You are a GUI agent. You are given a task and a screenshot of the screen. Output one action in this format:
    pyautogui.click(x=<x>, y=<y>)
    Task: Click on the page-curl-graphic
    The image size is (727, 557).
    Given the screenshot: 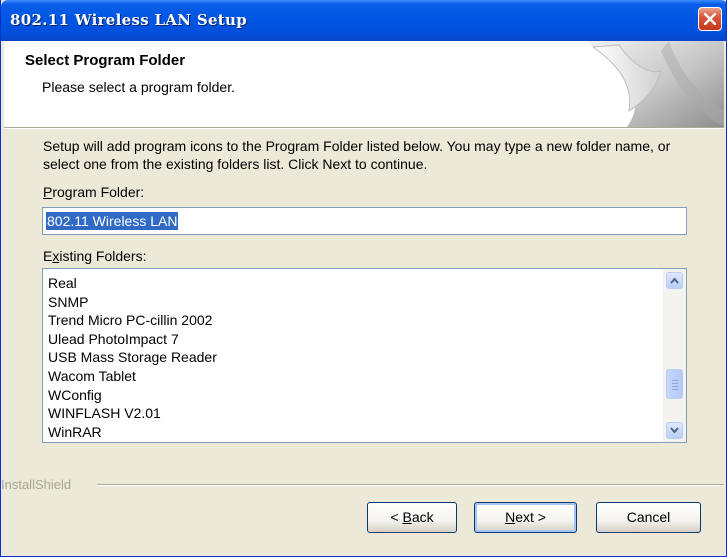 What is the action you would take?
    pyautogui.click(x=655, y=84)
    